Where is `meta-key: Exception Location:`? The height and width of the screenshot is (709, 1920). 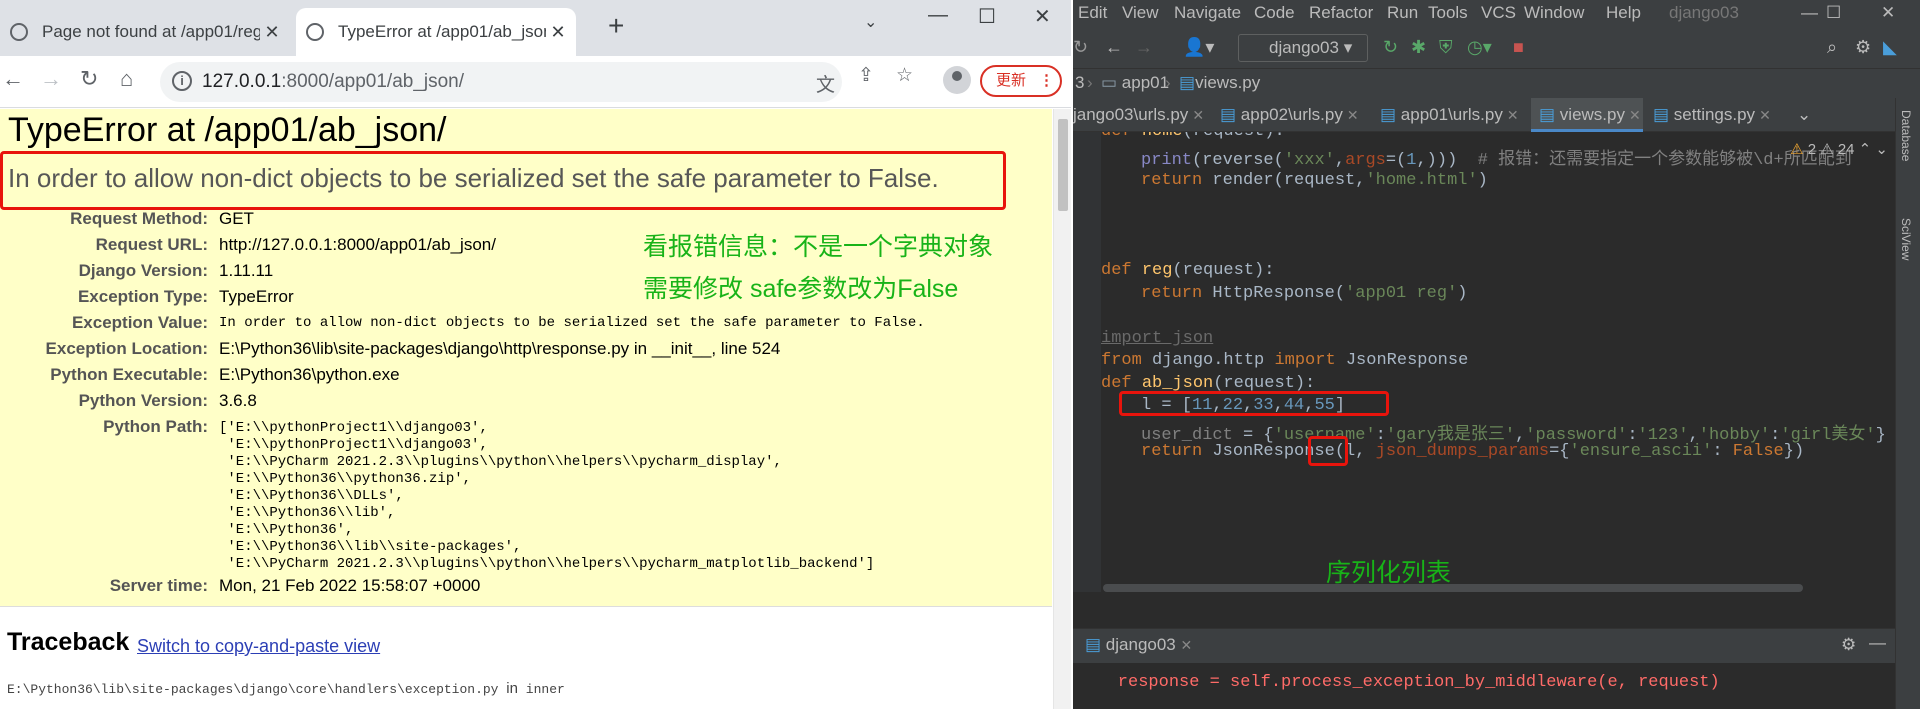 meta-key: Exception Location: is located at coordinates (126, 348).